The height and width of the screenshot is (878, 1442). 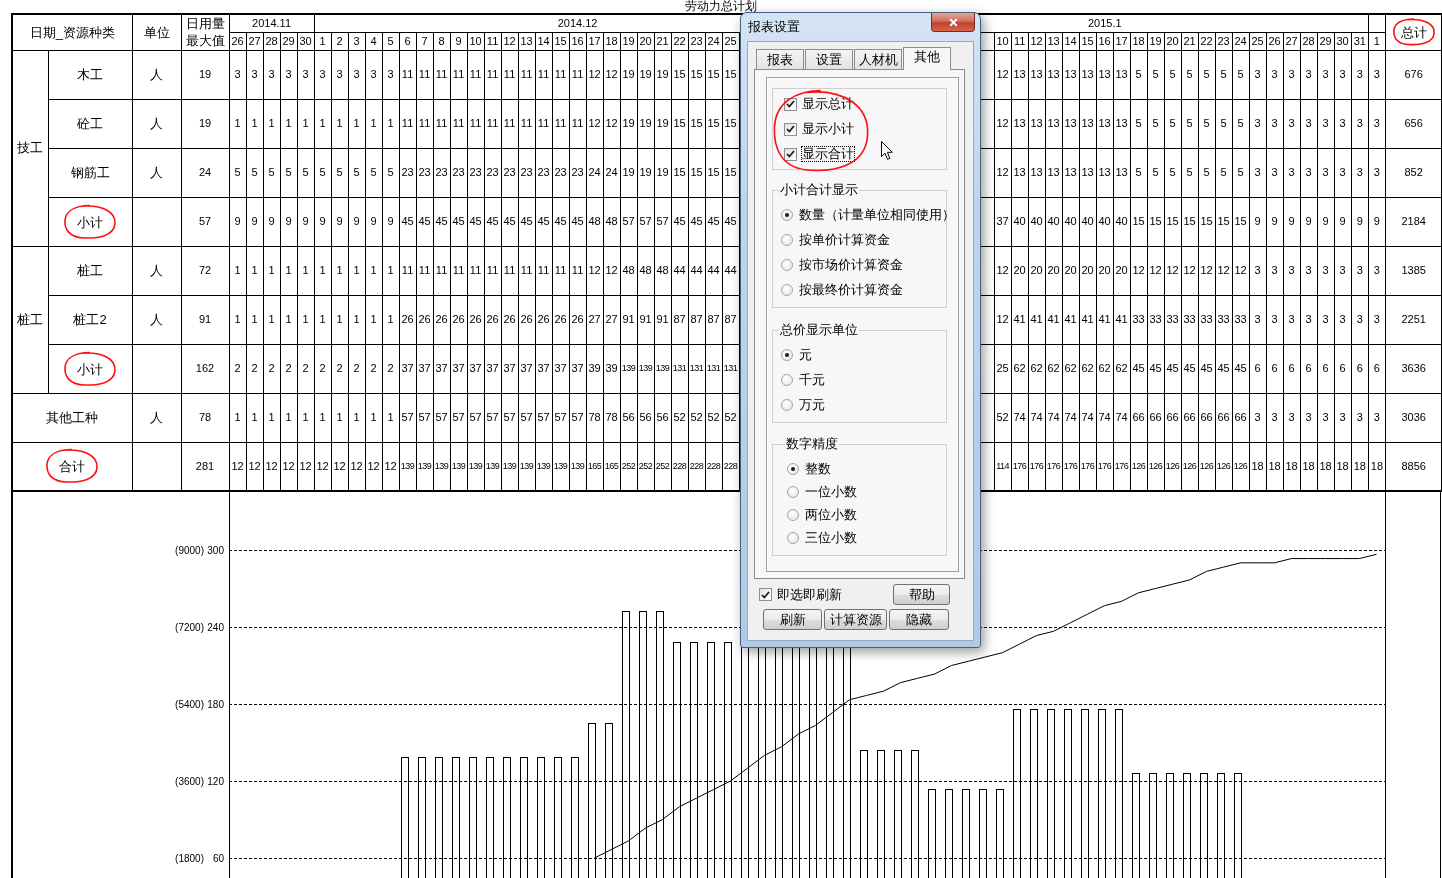 What do you see at coordinates (792, 619) in the screenshot?
I see `dialog-button: 刷新` at bounding box center [792, 619].